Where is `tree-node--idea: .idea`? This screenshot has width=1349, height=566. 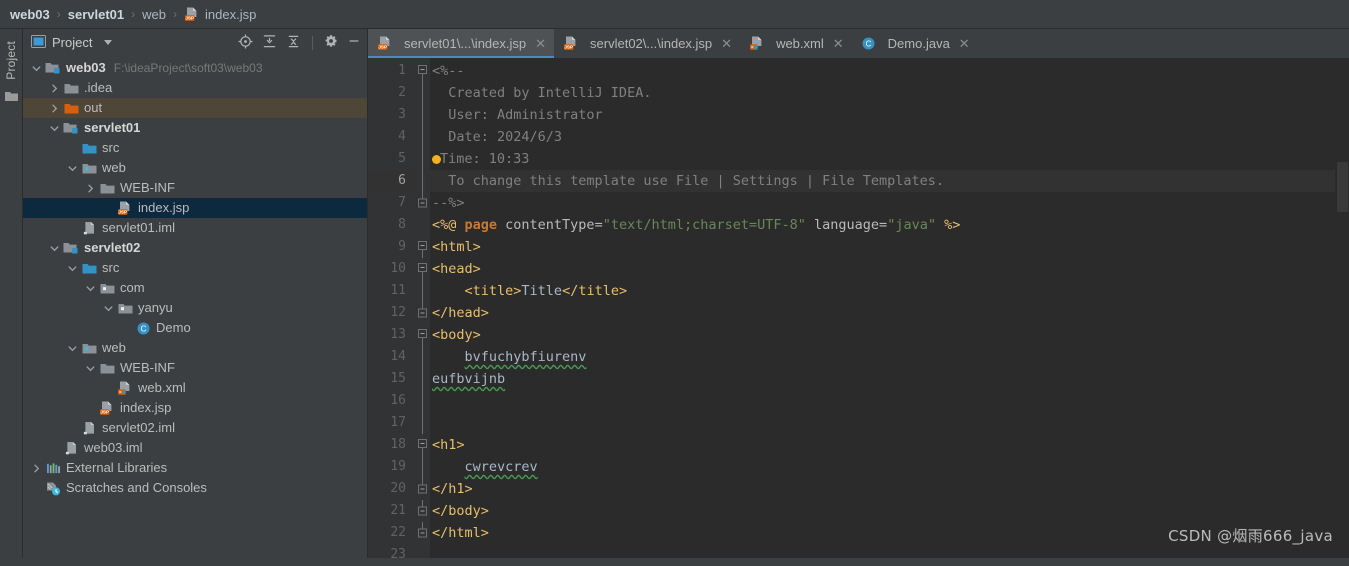
tree-node--idea: .idea is located at coordinates (195, 88).